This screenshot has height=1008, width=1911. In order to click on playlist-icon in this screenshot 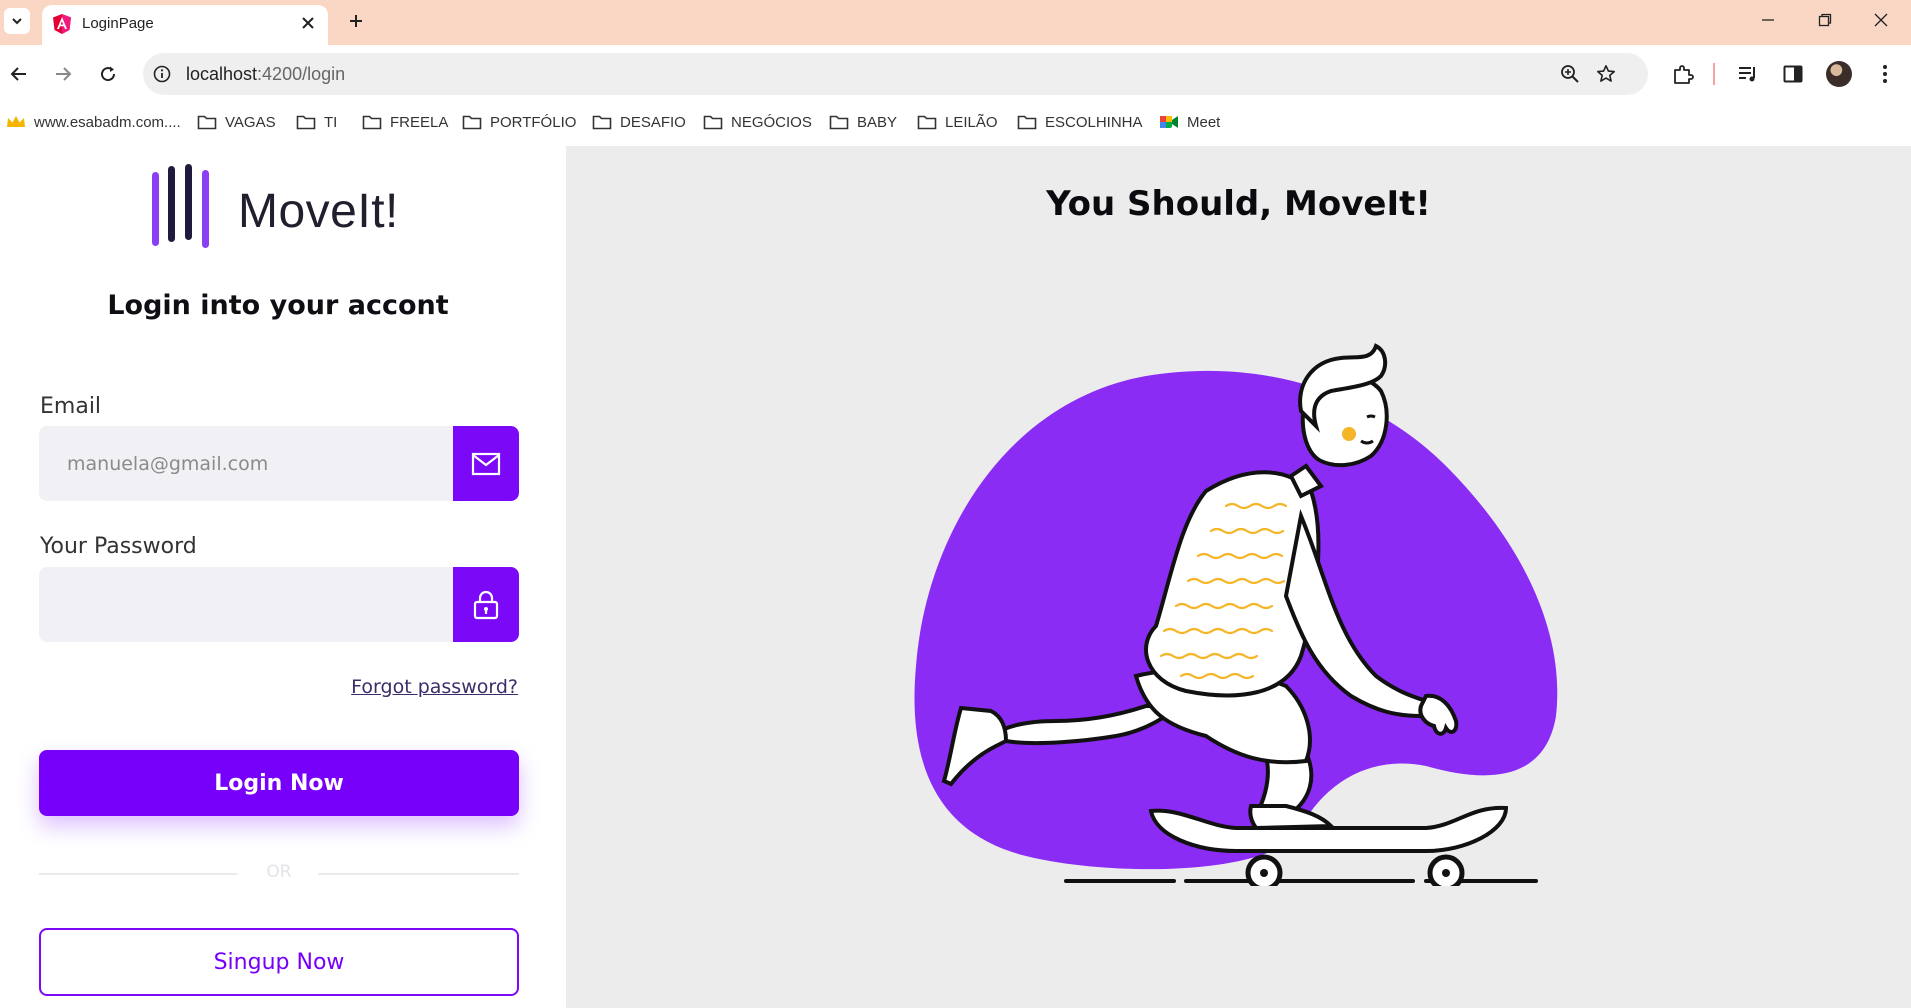, I will do `click(1747, 74)`.